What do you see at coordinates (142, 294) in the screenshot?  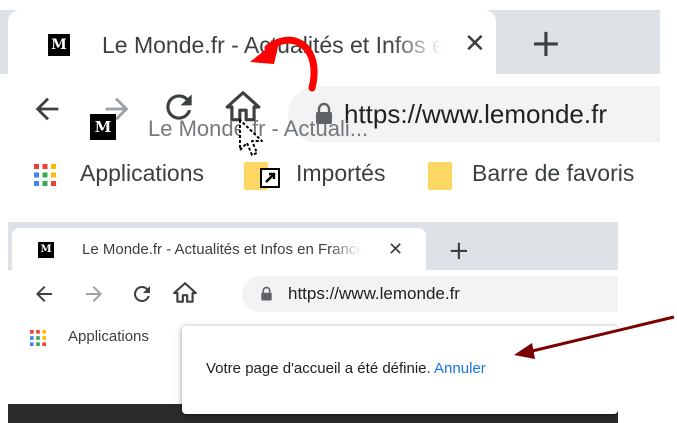 I see `reload-icon` at bounding box center [142, 294].